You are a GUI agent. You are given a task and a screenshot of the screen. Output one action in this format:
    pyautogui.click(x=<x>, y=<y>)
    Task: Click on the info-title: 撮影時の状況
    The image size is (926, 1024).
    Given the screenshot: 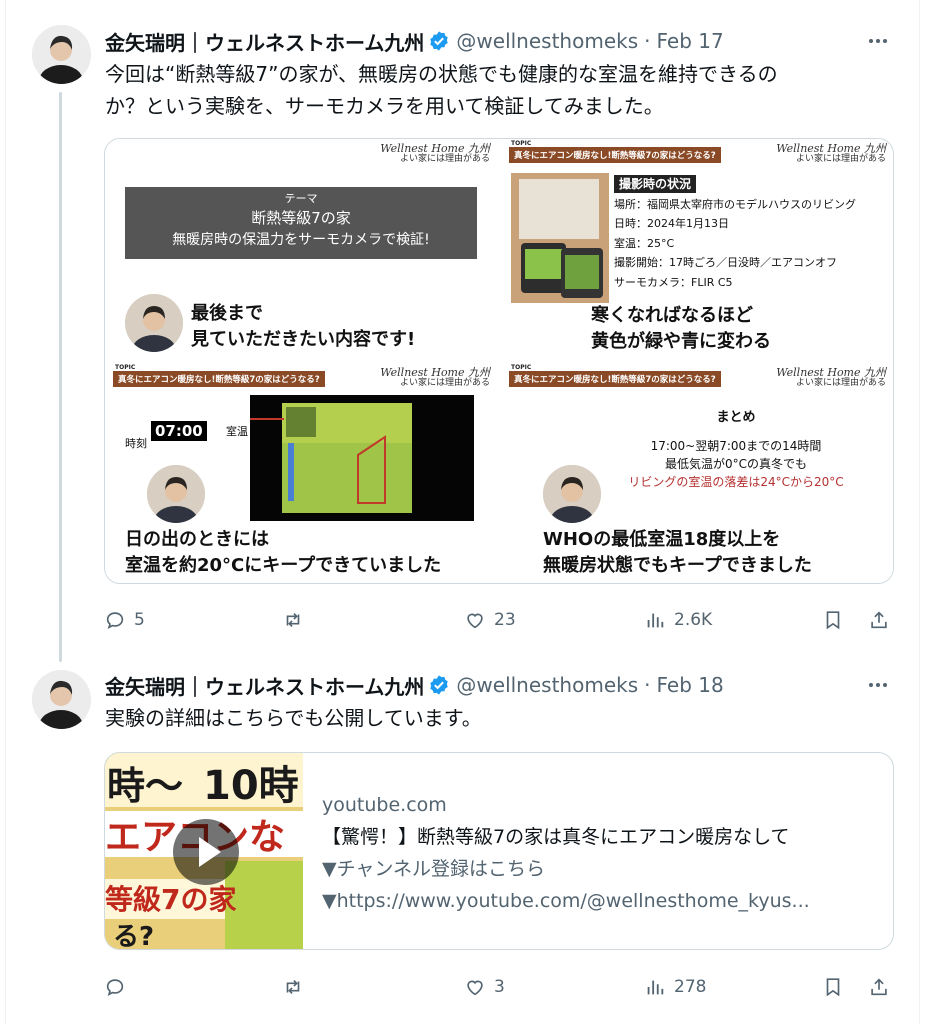 What is the action you would take?
    pyautogui.click(x=655, y=184)
    